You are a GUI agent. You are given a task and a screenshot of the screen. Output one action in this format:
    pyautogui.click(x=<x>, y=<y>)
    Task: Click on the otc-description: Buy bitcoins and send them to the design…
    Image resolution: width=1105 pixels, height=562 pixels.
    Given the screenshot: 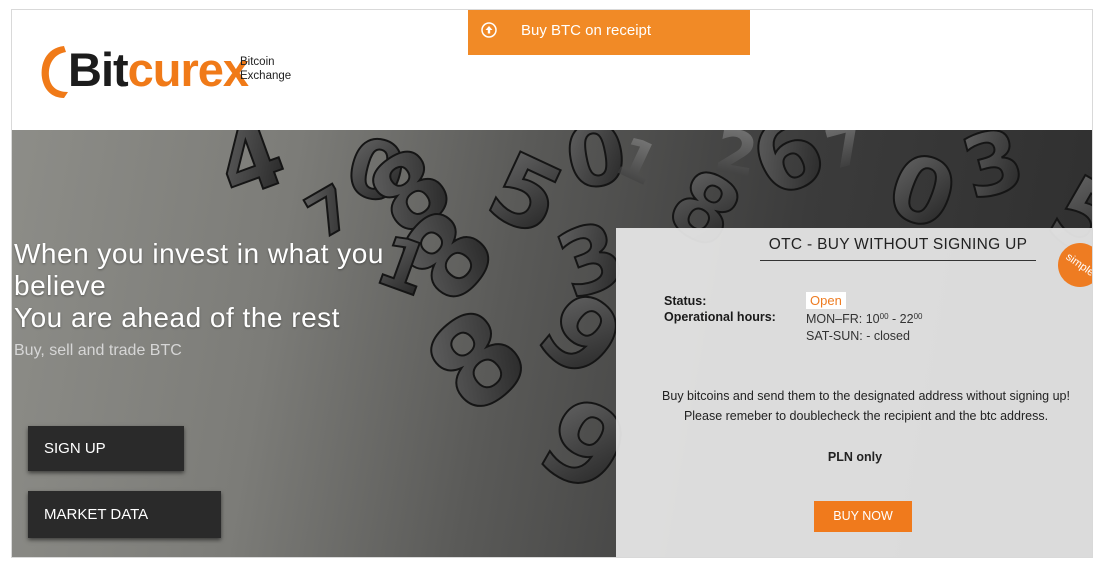 What is the action you would take?
    pyautogui.click(x=866, y=406)
    